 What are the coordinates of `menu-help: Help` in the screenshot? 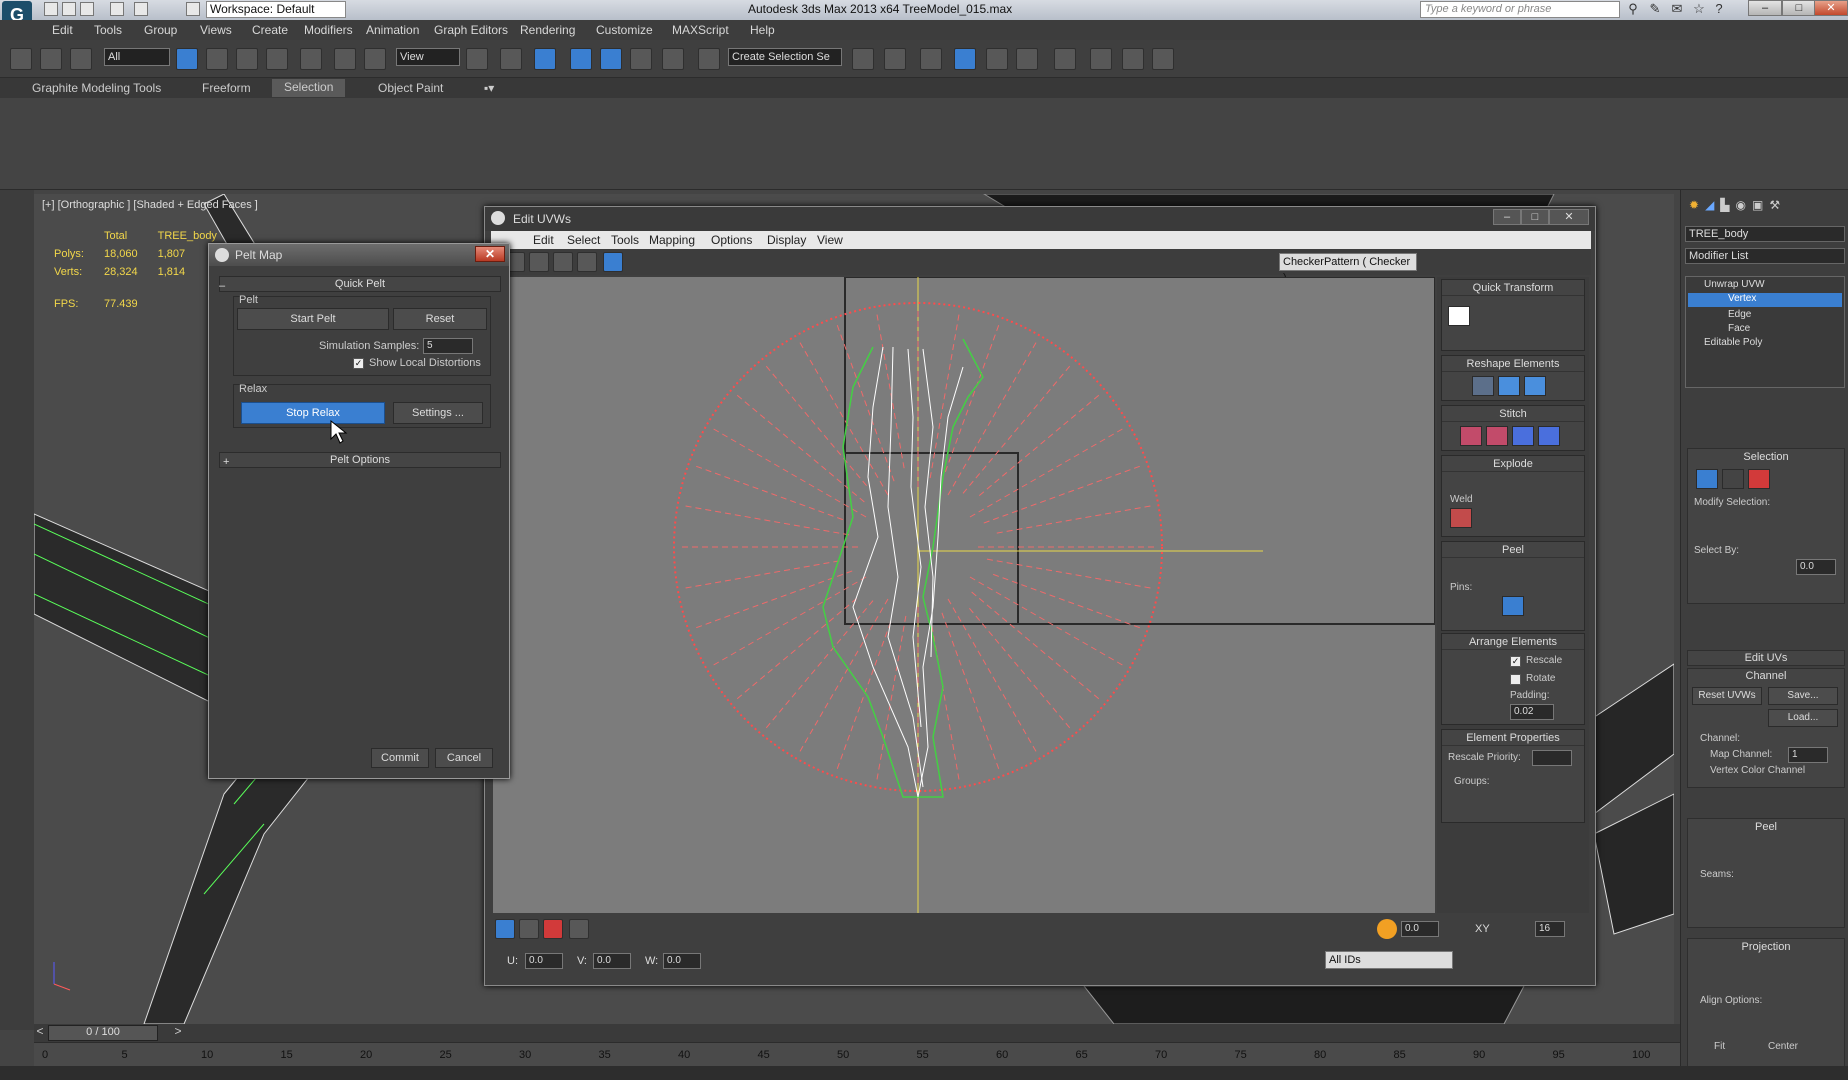 It's located at (762, 30).